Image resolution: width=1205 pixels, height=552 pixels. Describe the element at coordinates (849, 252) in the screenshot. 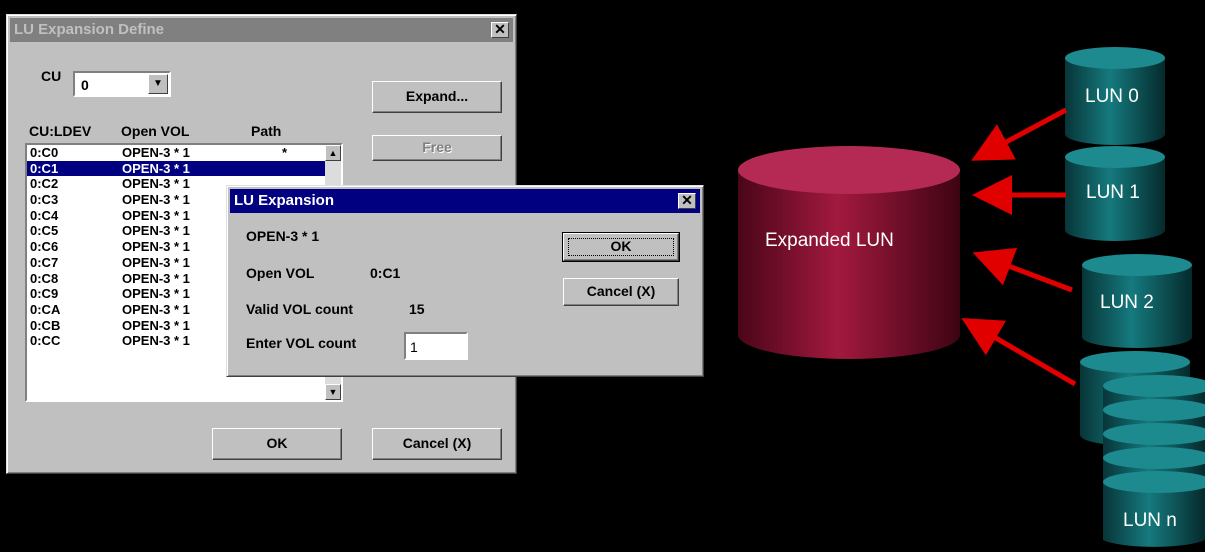

I see `expanded-lun-cylinder` at that location.